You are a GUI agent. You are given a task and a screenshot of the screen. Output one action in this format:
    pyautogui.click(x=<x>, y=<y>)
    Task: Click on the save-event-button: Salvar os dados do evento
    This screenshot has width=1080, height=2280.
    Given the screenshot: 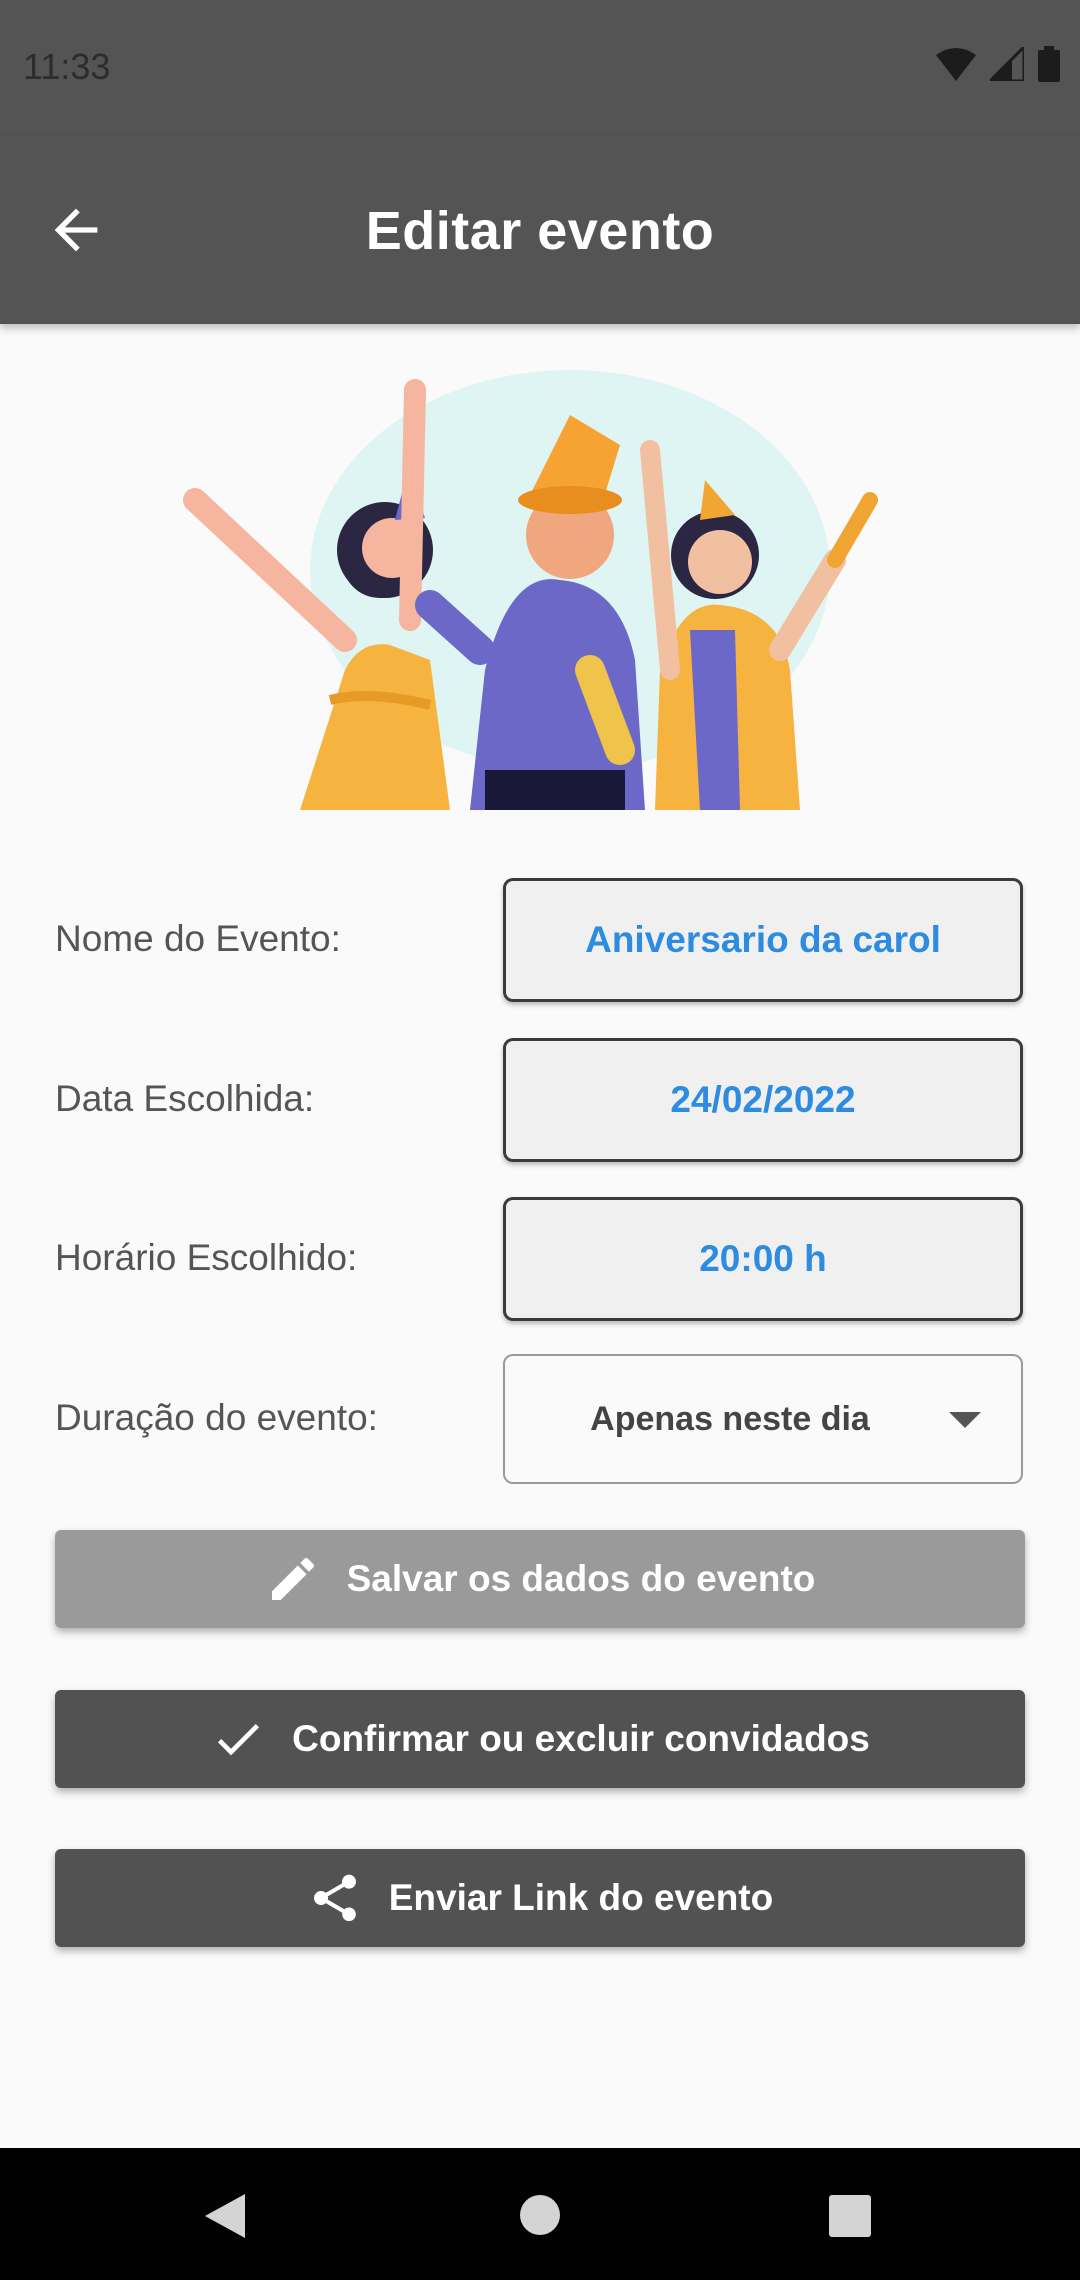 What is the action you would take?
    pyautogui.click(x=540, y=1579)
    